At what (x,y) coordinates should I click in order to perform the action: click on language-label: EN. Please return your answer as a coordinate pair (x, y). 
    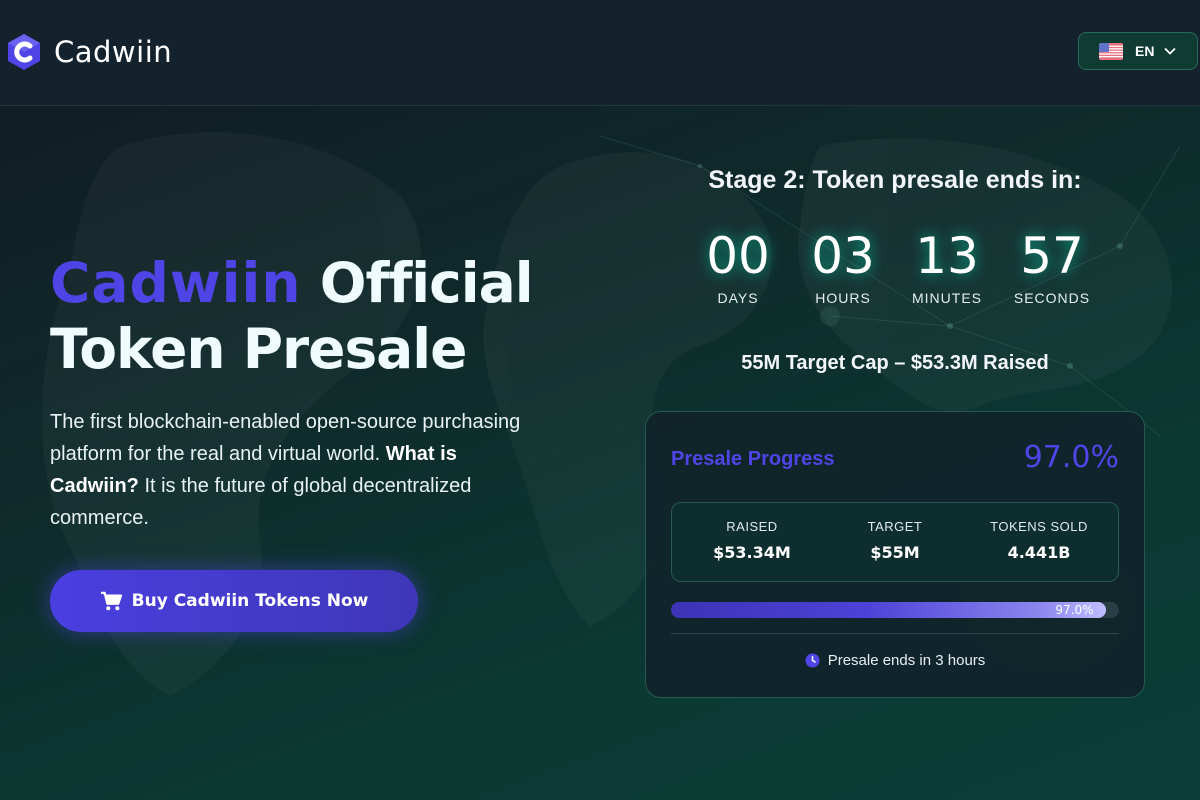
    Looking at the image, I should click on (1145, 51).